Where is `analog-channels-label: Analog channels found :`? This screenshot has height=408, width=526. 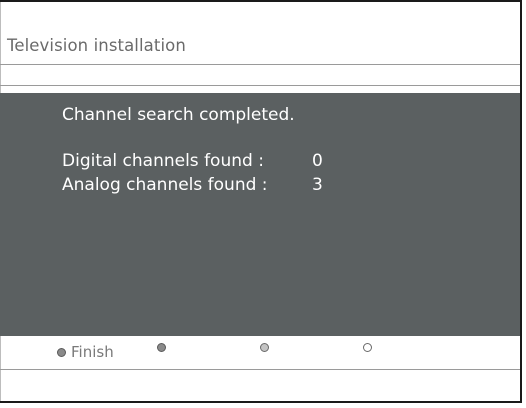 analog-channels-label: Analog channels found : is located at coordinates (165, 185).